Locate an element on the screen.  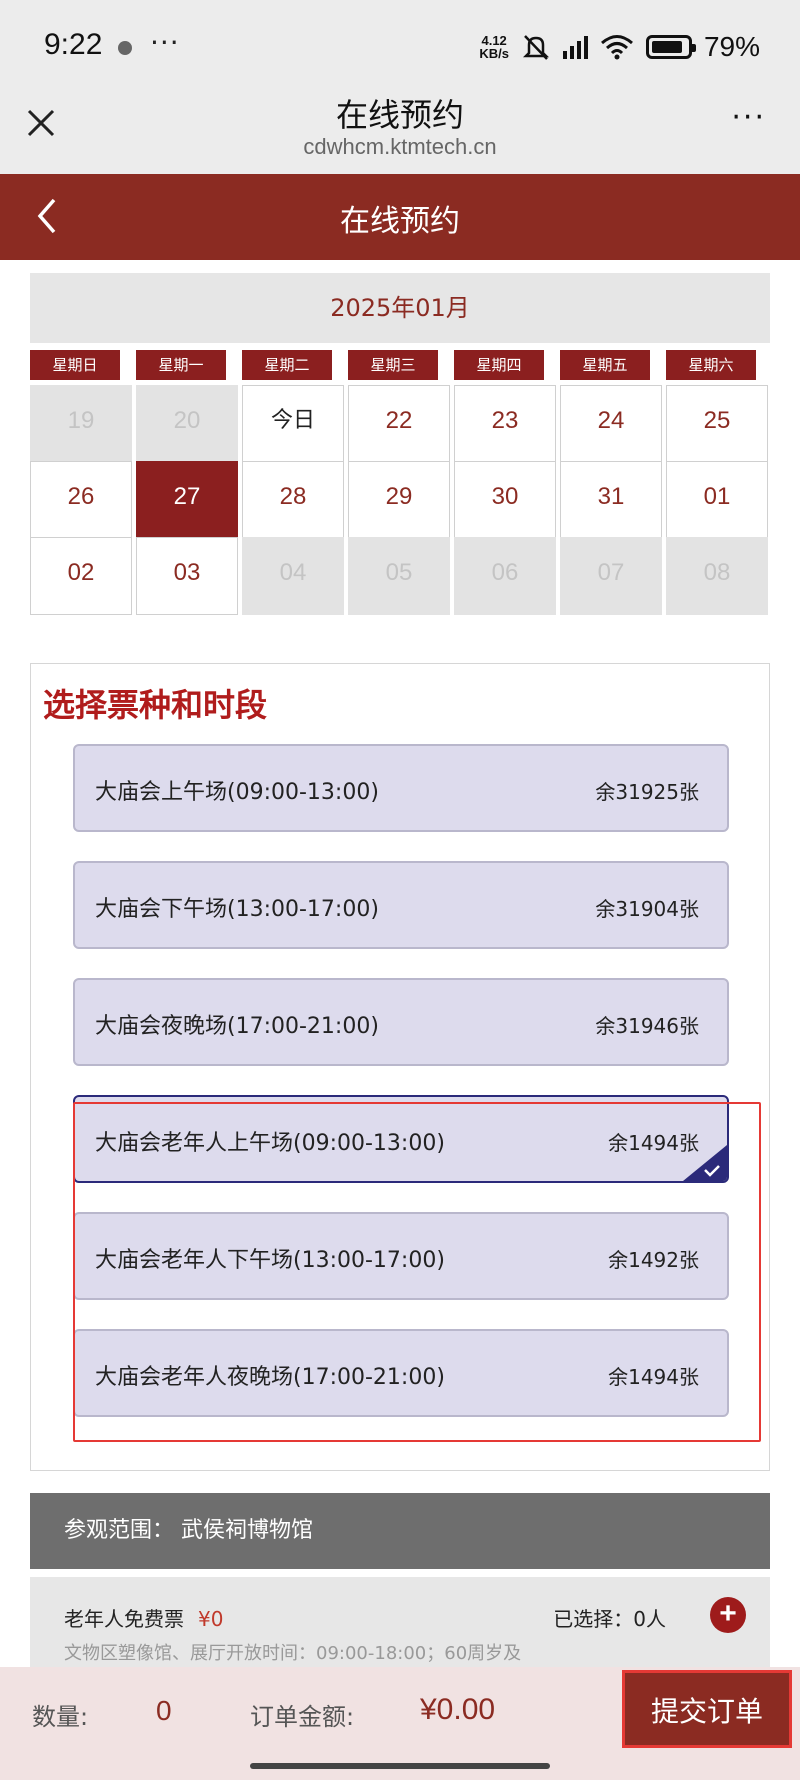
calendar-day: 27 is located at coordinates (187, 500).